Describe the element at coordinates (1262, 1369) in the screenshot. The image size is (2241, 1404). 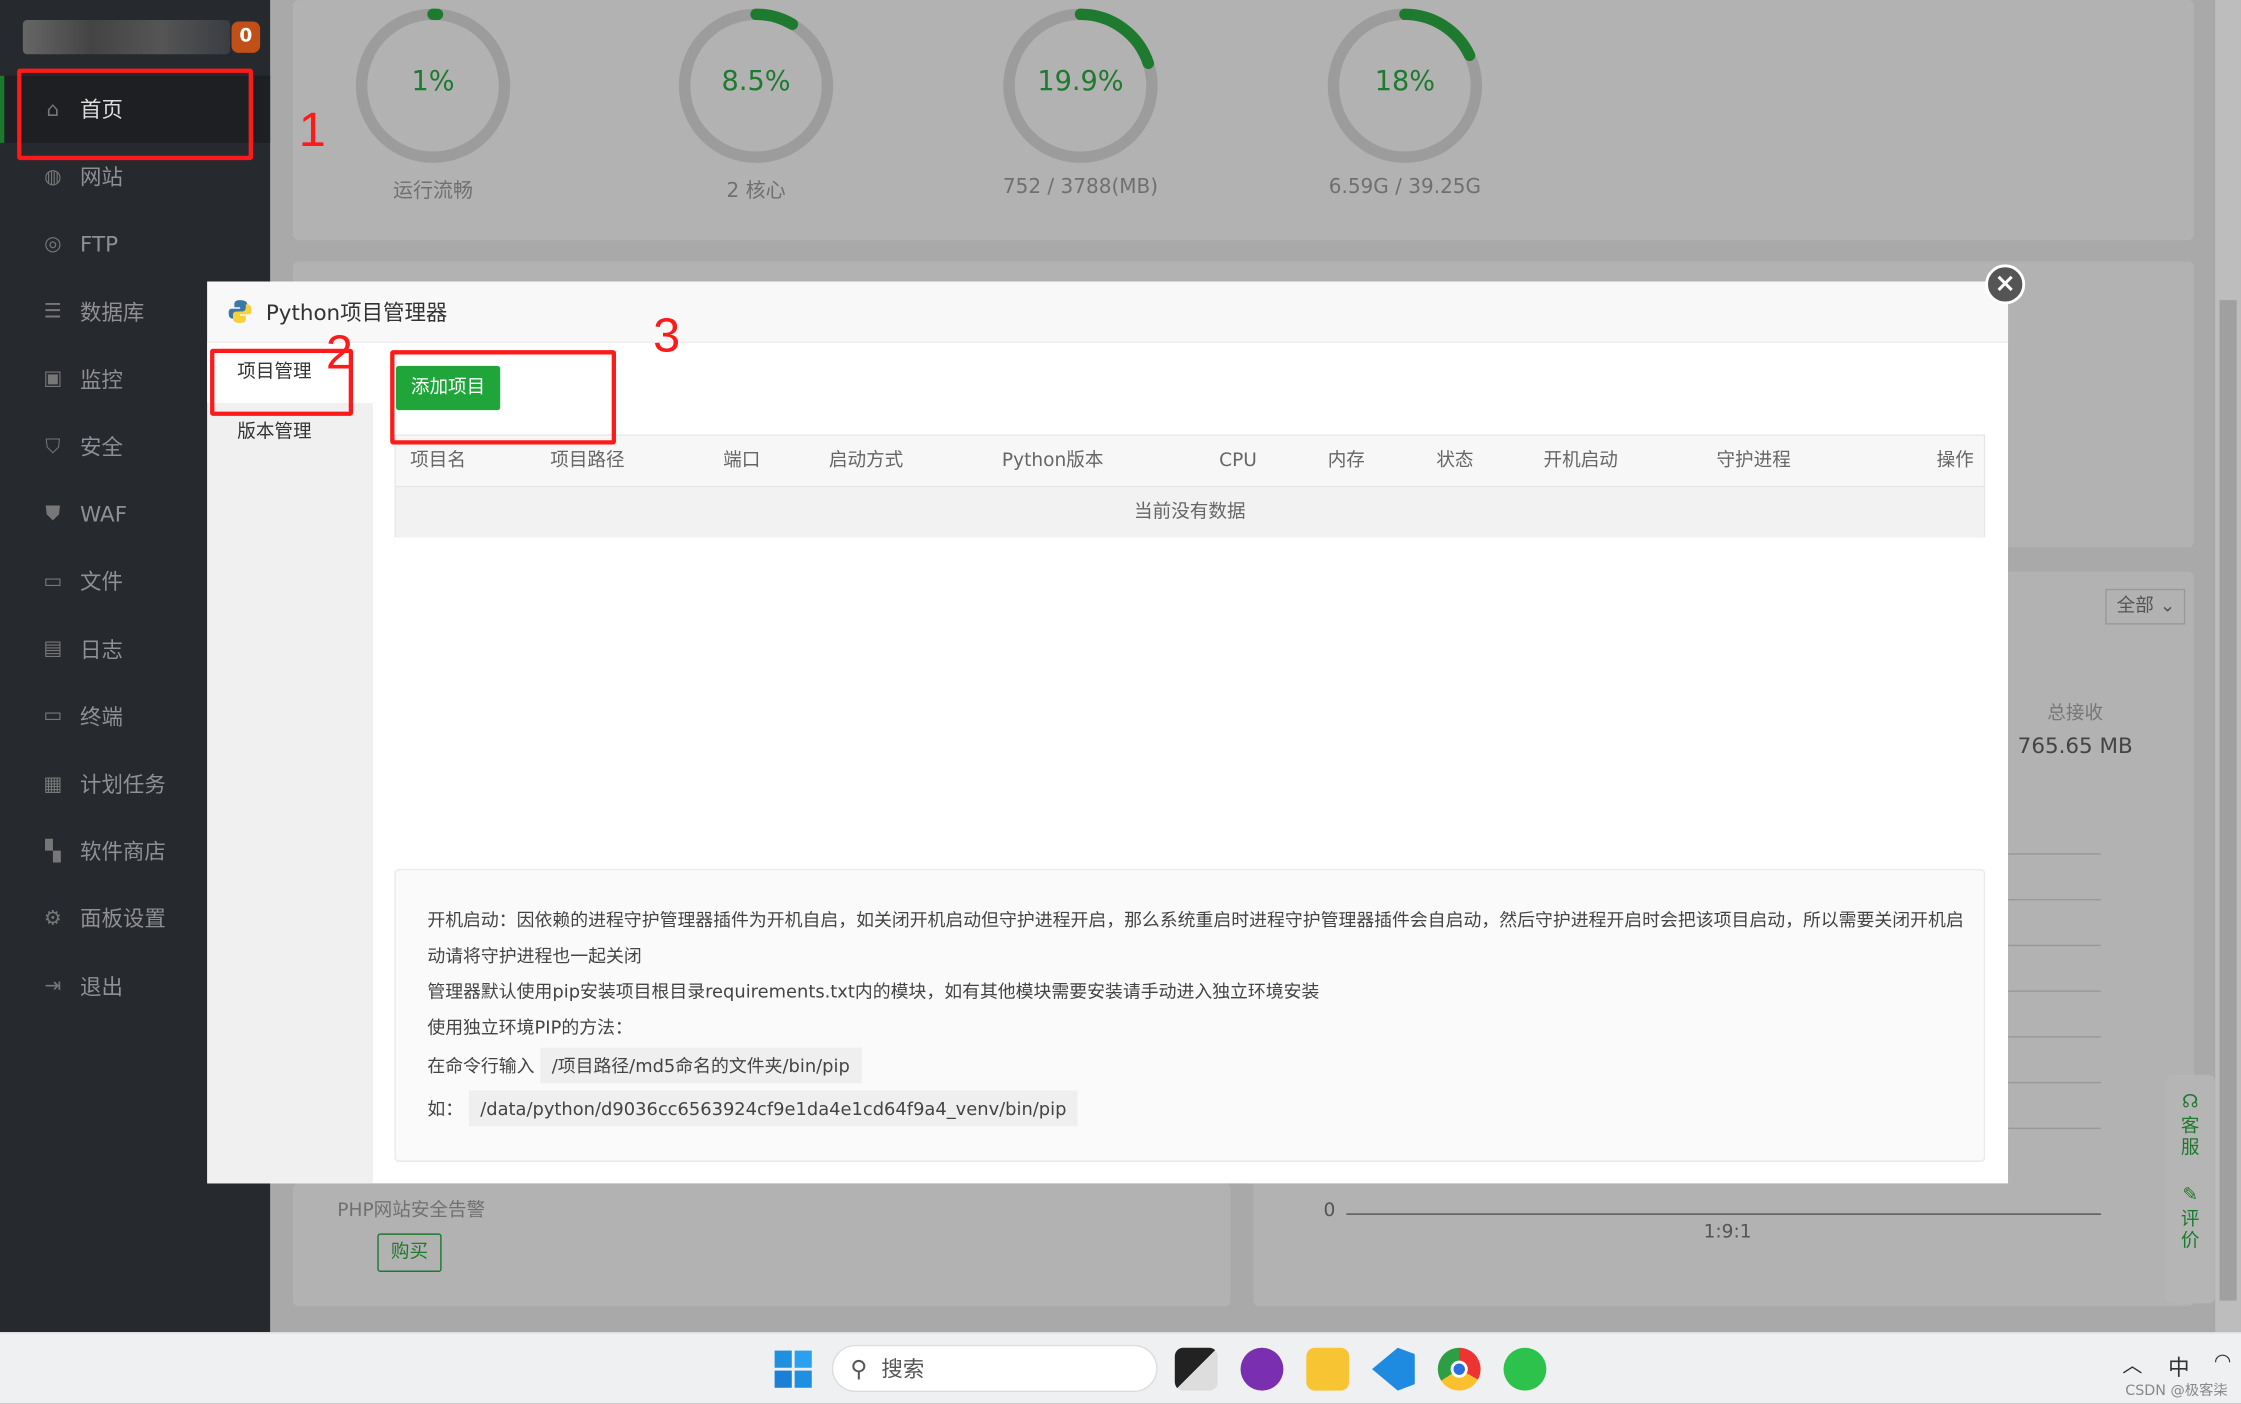
I see `github-icon` at that location.